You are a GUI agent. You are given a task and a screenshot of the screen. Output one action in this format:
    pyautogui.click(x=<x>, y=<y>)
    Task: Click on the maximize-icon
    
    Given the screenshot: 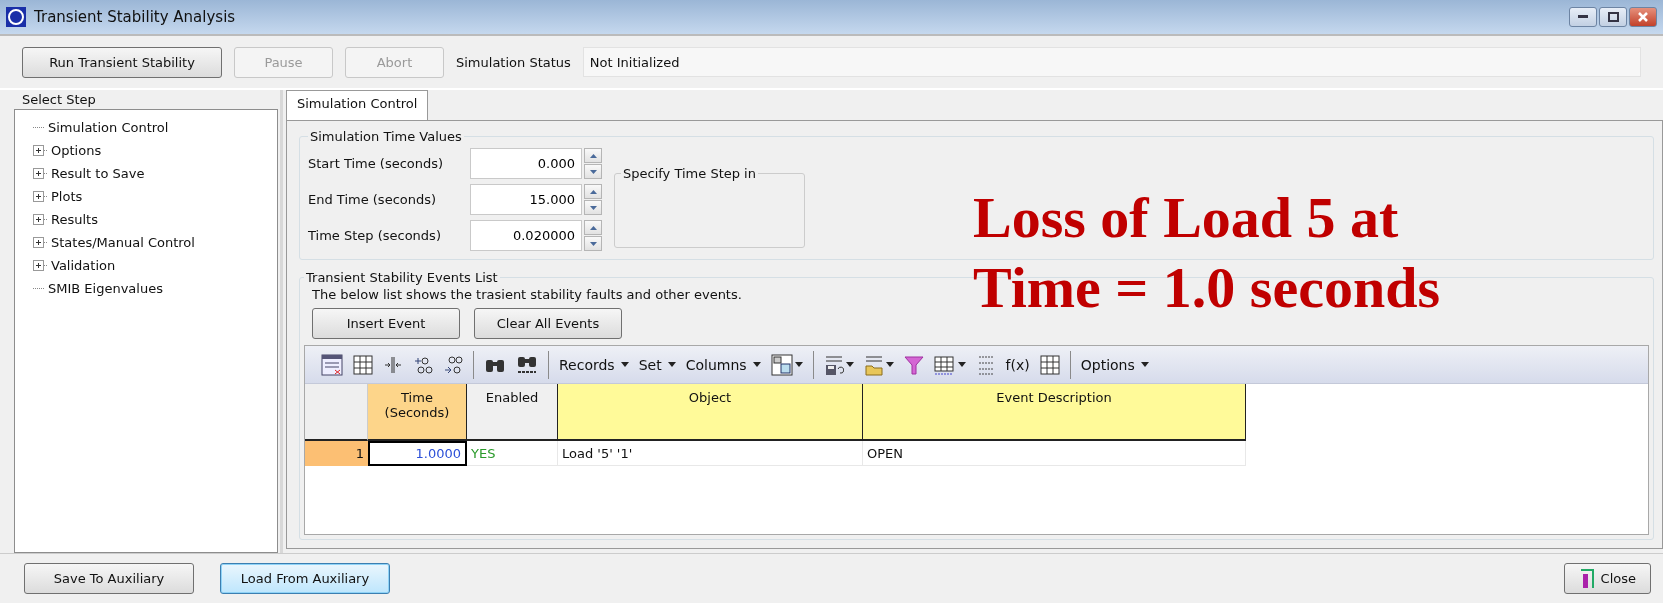 What is the action you would take?
    pyautogui.click(x=1613, y=17)
    